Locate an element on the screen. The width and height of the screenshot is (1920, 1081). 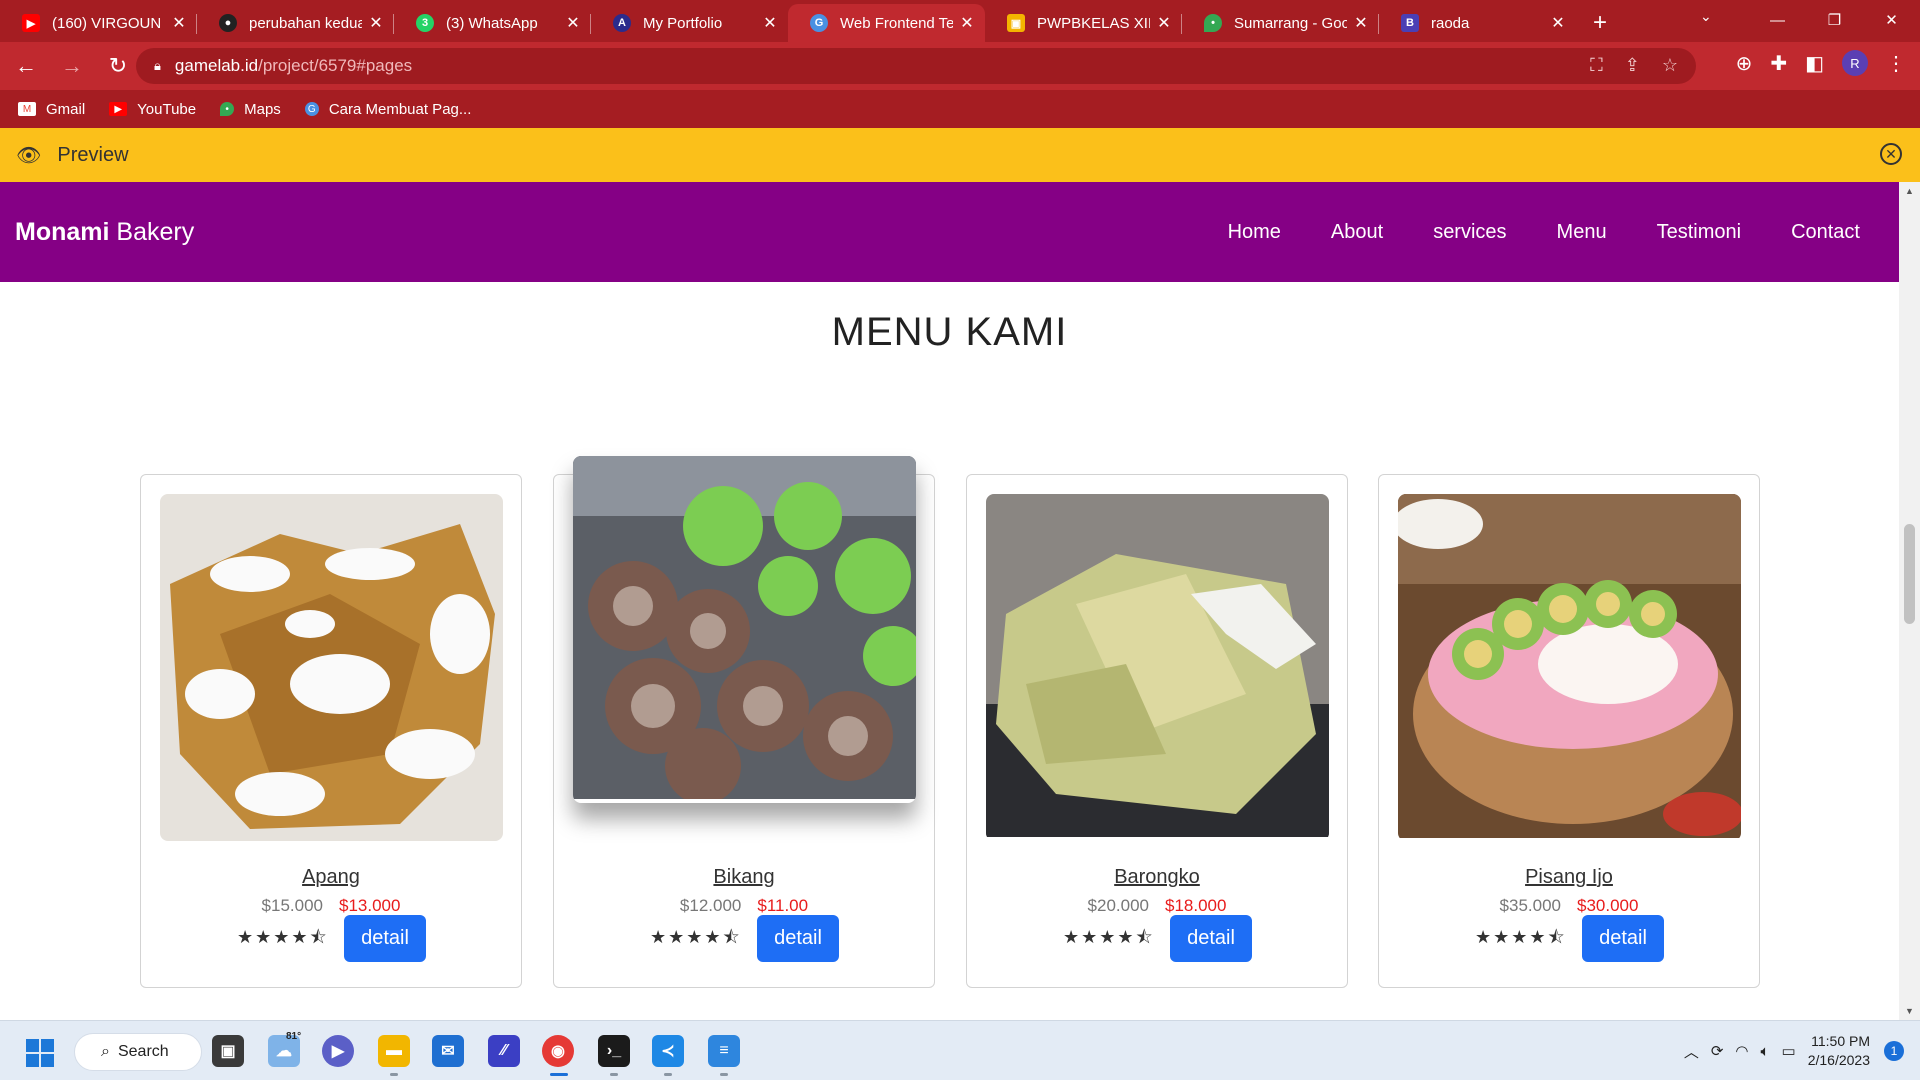
vscode-icon: ≺ is located at coordinates (668, 1051).